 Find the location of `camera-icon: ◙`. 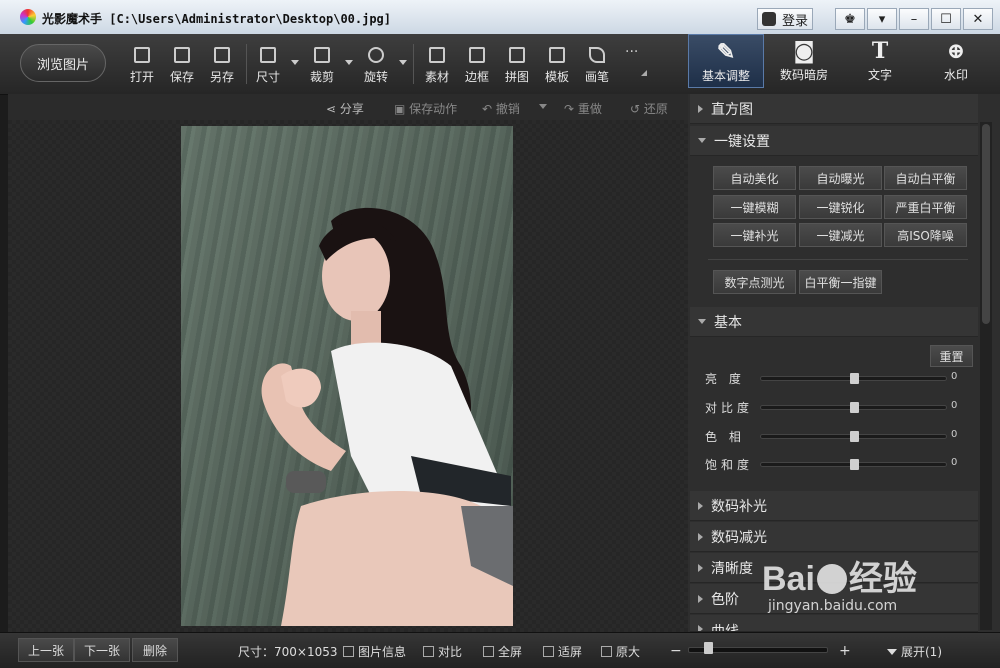

camera-icon: ◙ is located at coordinates (804, 51).